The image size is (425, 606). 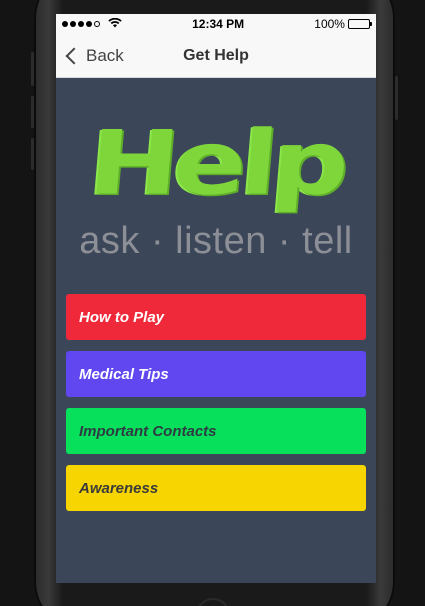 I want to click on chevron-left-icon, so click(x=74, y=56).